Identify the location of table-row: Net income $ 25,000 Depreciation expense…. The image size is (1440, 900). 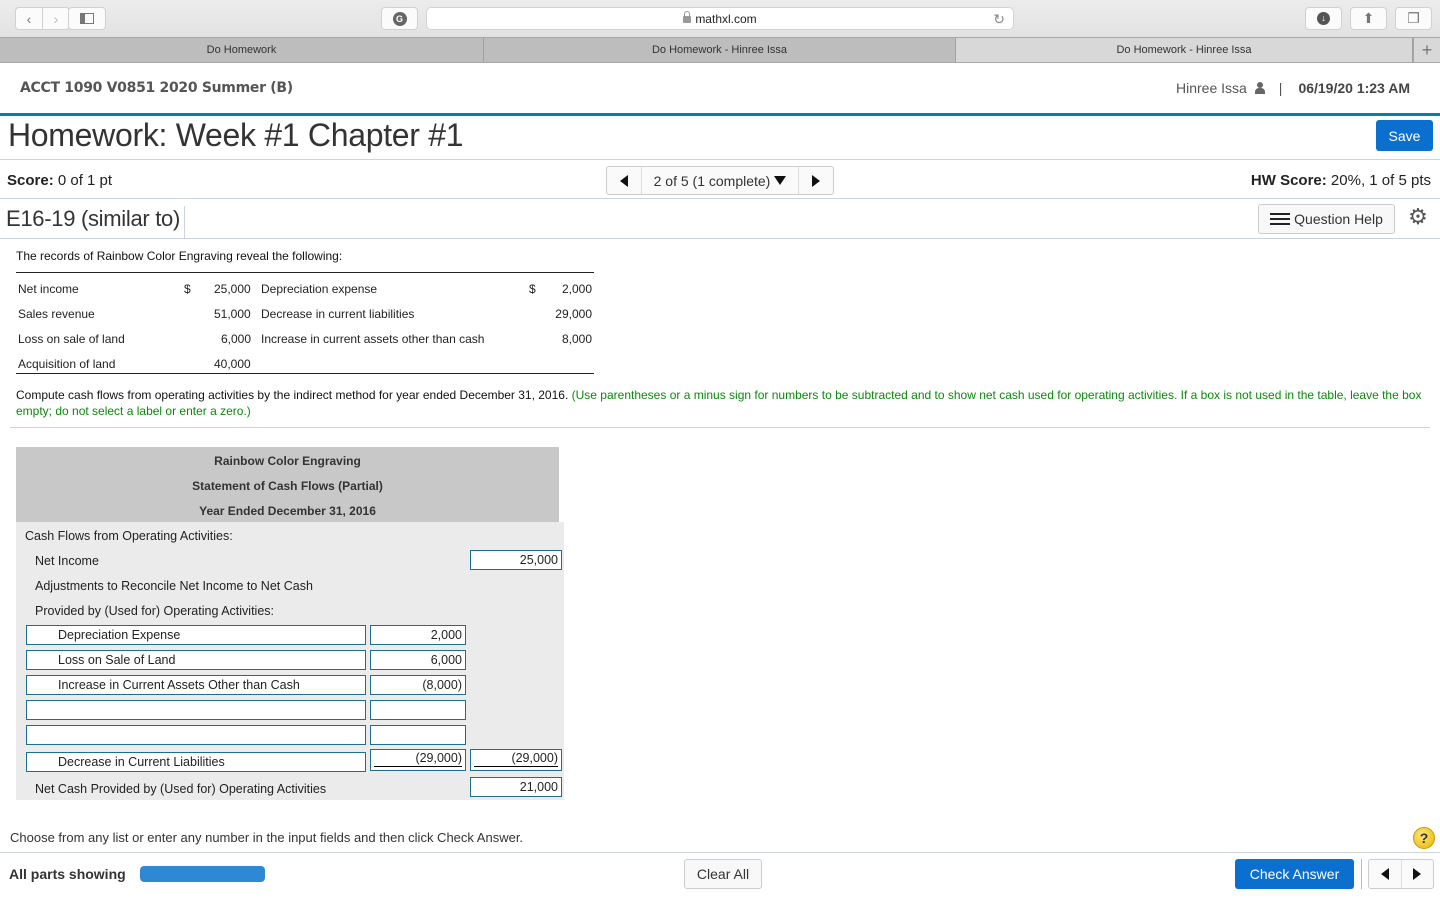
(305, 289).